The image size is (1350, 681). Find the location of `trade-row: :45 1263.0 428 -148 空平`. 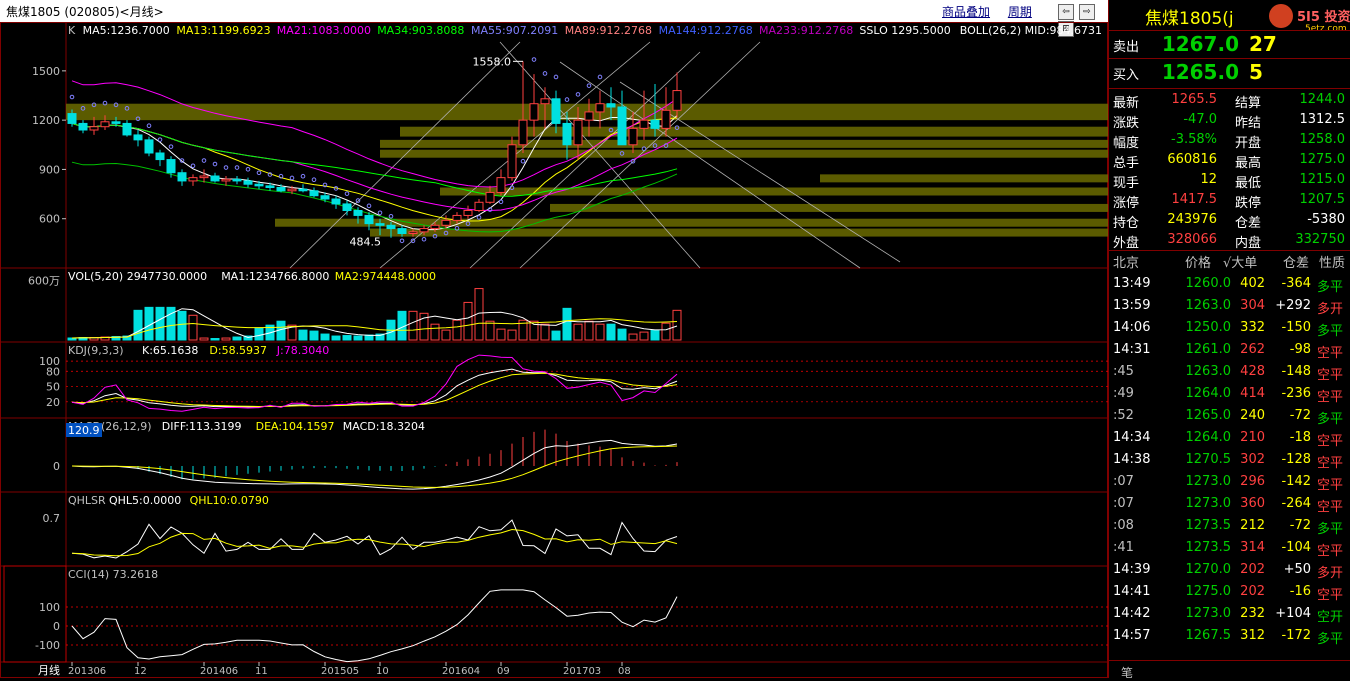

trade-row: :45 1263.0 428 -148 空平 is located at coordinates (1229, 372).